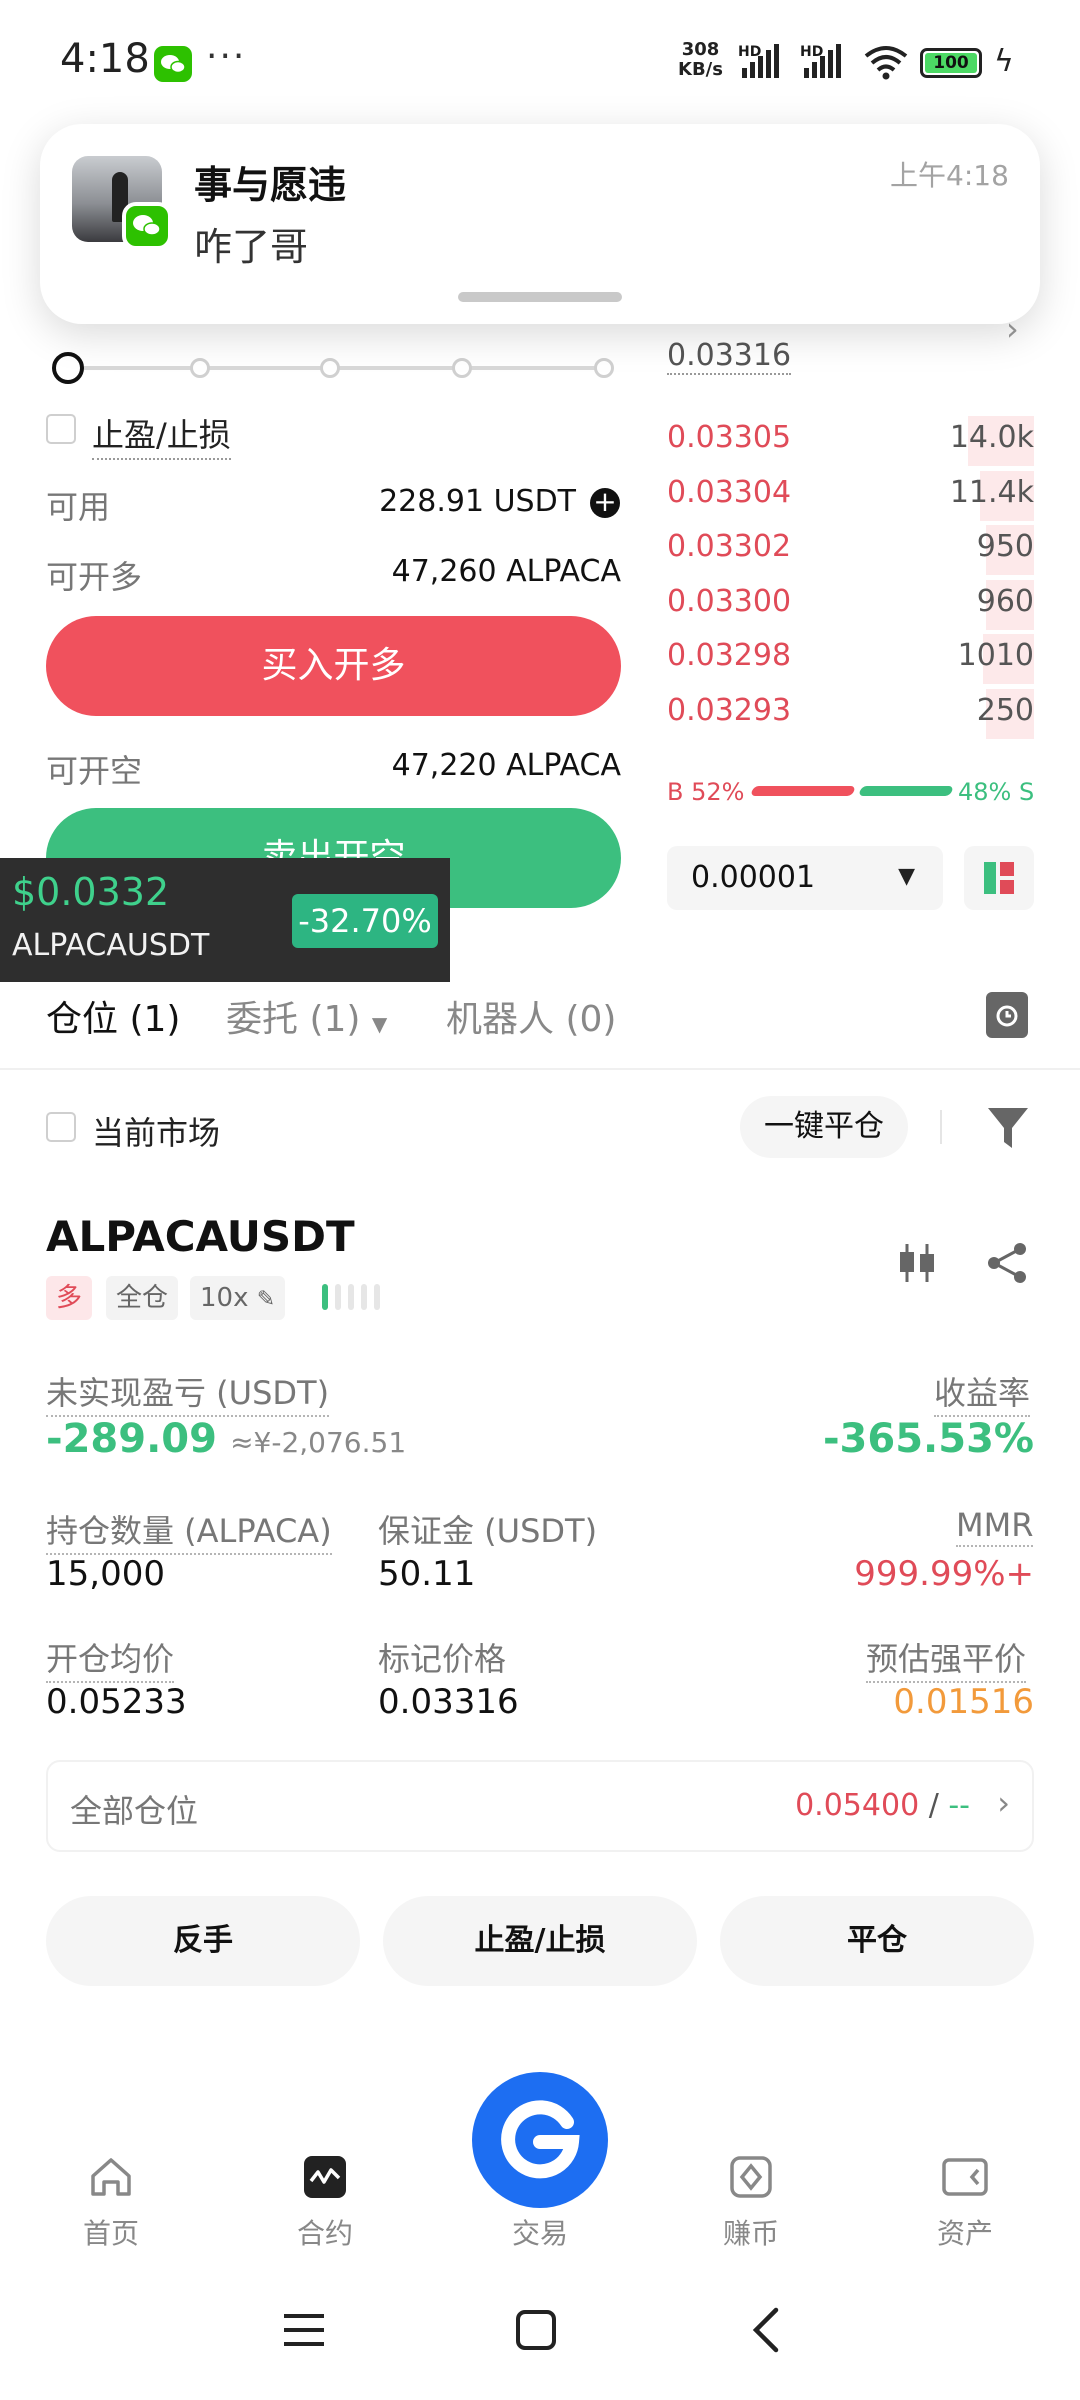 The height and width of the screenshot is (2400, 1080). I want to click on status-bar: 4:18 ··· 308 KB/s HD HD 100 ϟ, so click(540, 60).